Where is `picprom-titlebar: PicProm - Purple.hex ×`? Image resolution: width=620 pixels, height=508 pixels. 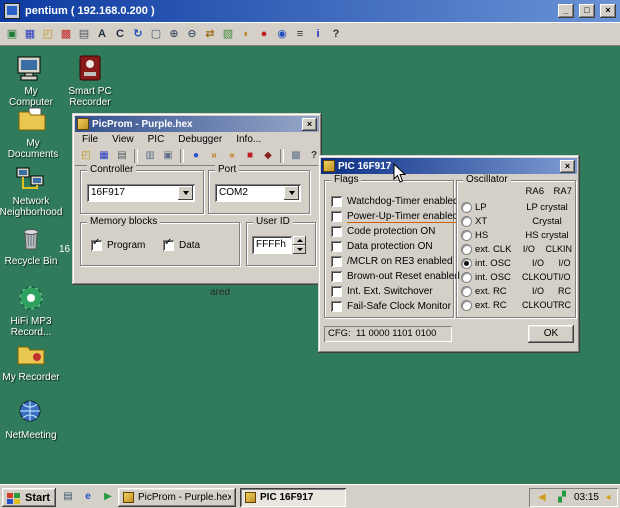
picprom-titlebar: PicProm - Purple.hex × is located at coordinates (197, 124).